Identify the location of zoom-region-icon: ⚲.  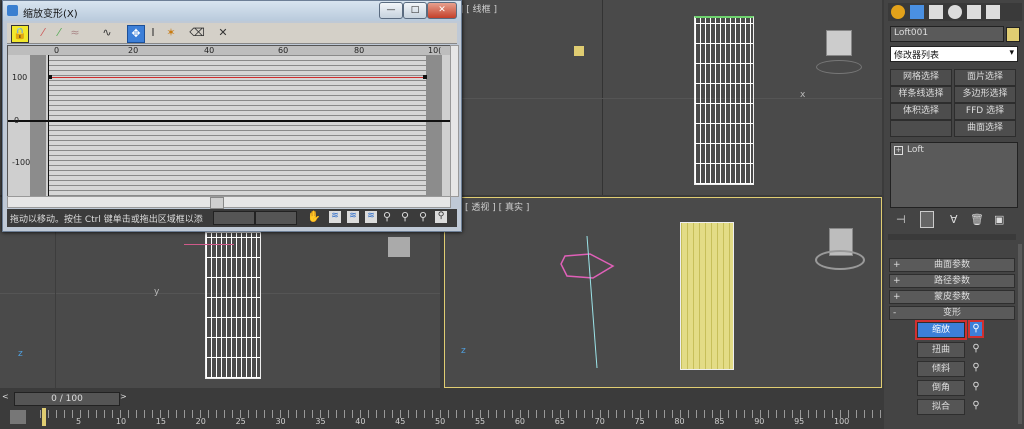
(441, 217).